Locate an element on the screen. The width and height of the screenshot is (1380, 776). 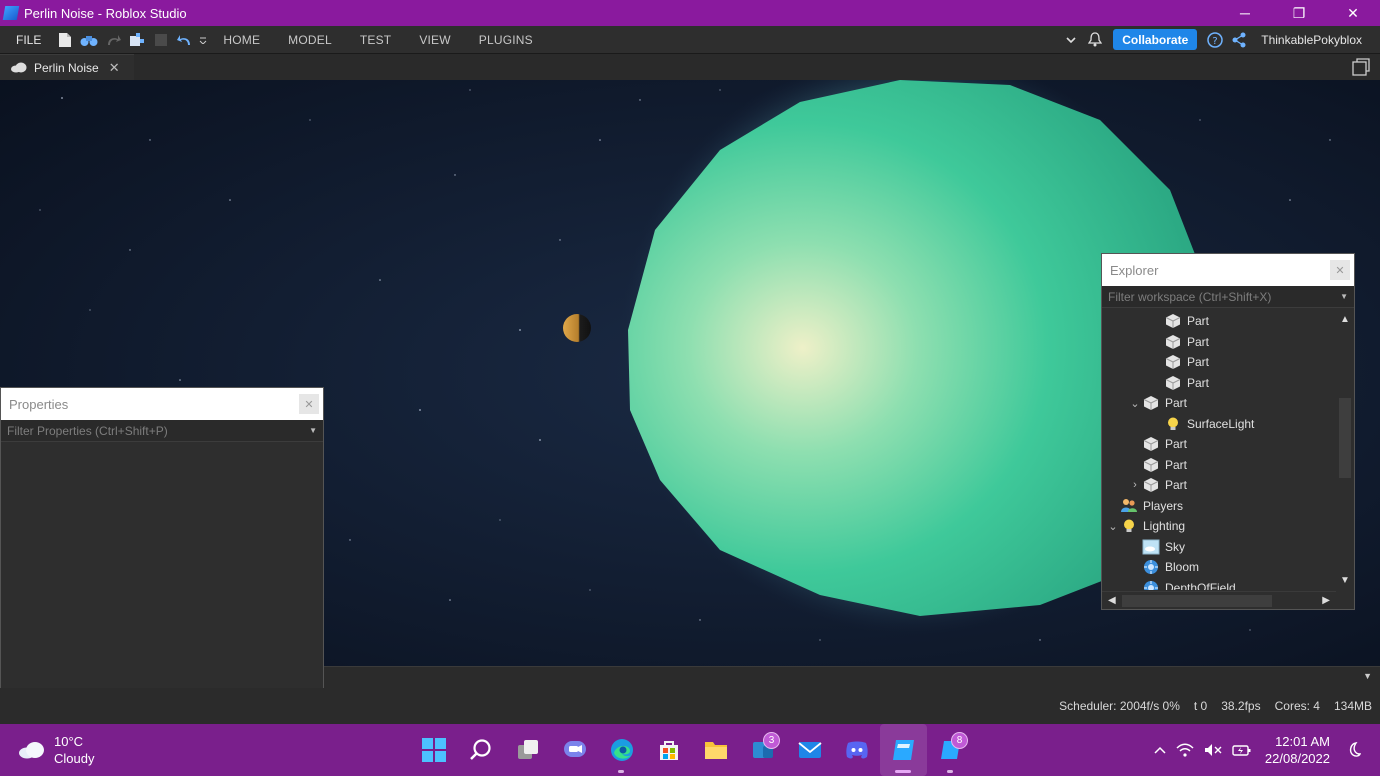
undo-icon is located at coordinates (185, 40).